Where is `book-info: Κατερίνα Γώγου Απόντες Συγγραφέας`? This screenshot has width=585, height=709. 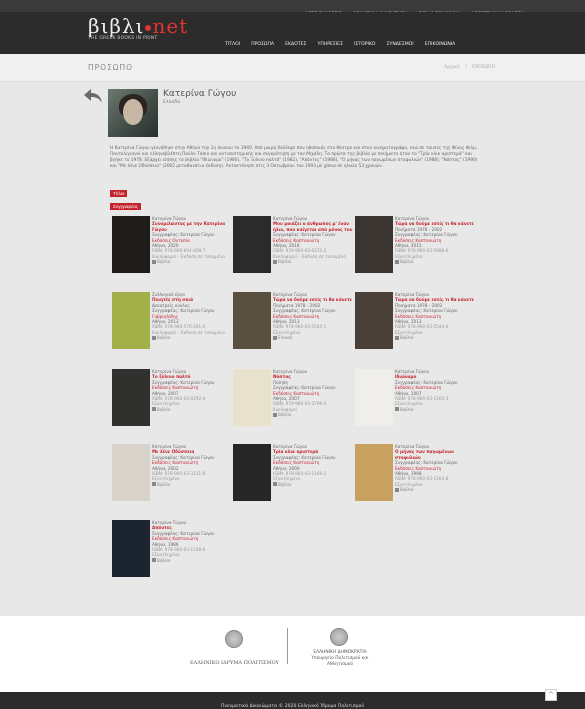 book-info: Κατερίνα Γώγου Απόντες Συγγραφέας is located at coordinates (192, 541).